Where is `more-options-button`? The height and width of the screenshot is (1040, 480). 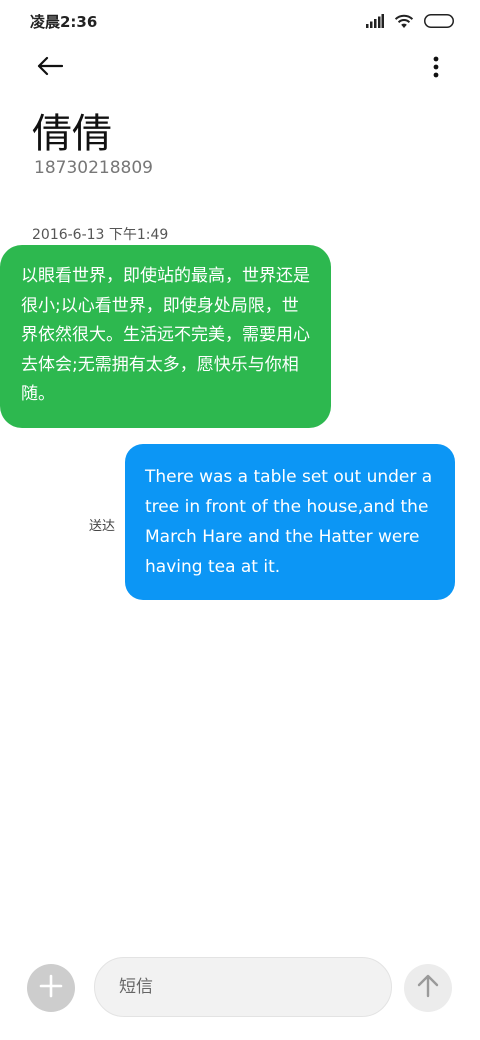
more-options-button is located at coordinates (436, 69).